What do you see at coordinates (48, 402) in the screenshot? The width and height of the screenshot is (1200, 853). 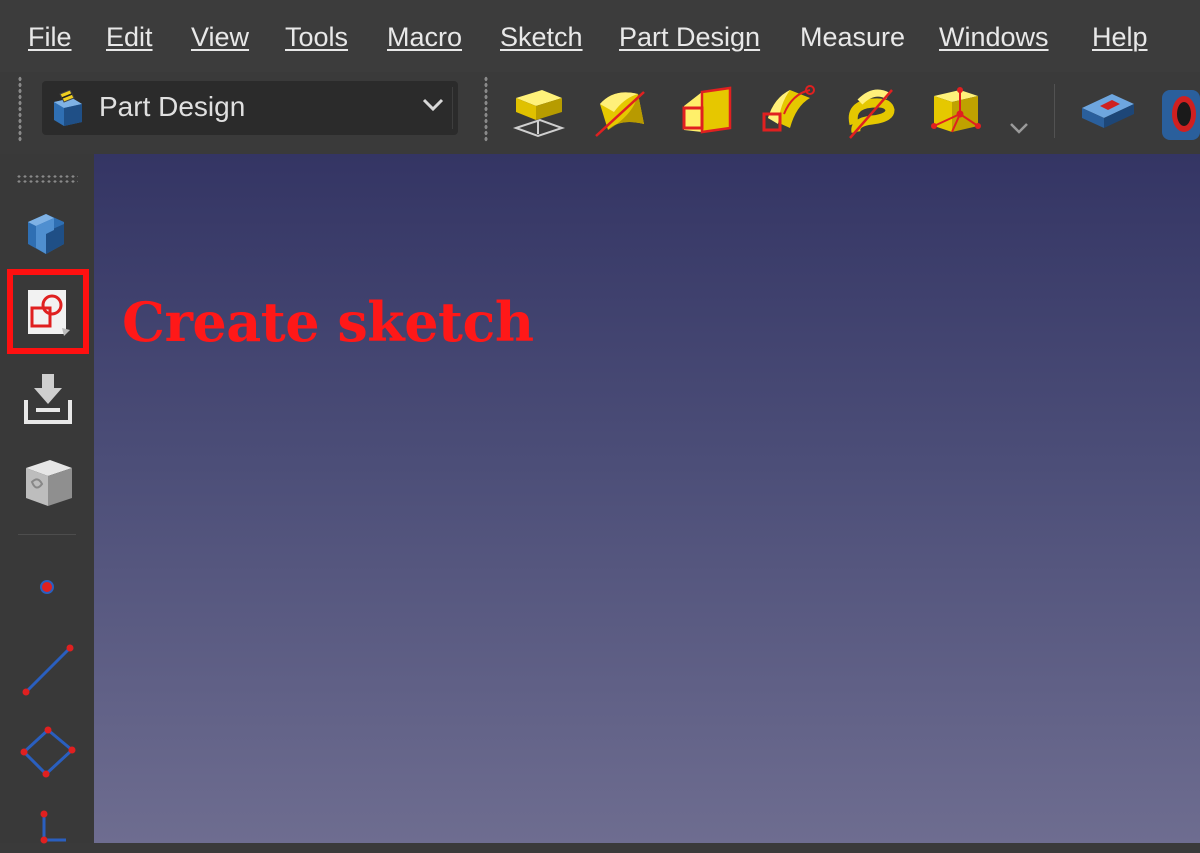 I see `attach-sketch-icon` at bounding box center [48, 402].